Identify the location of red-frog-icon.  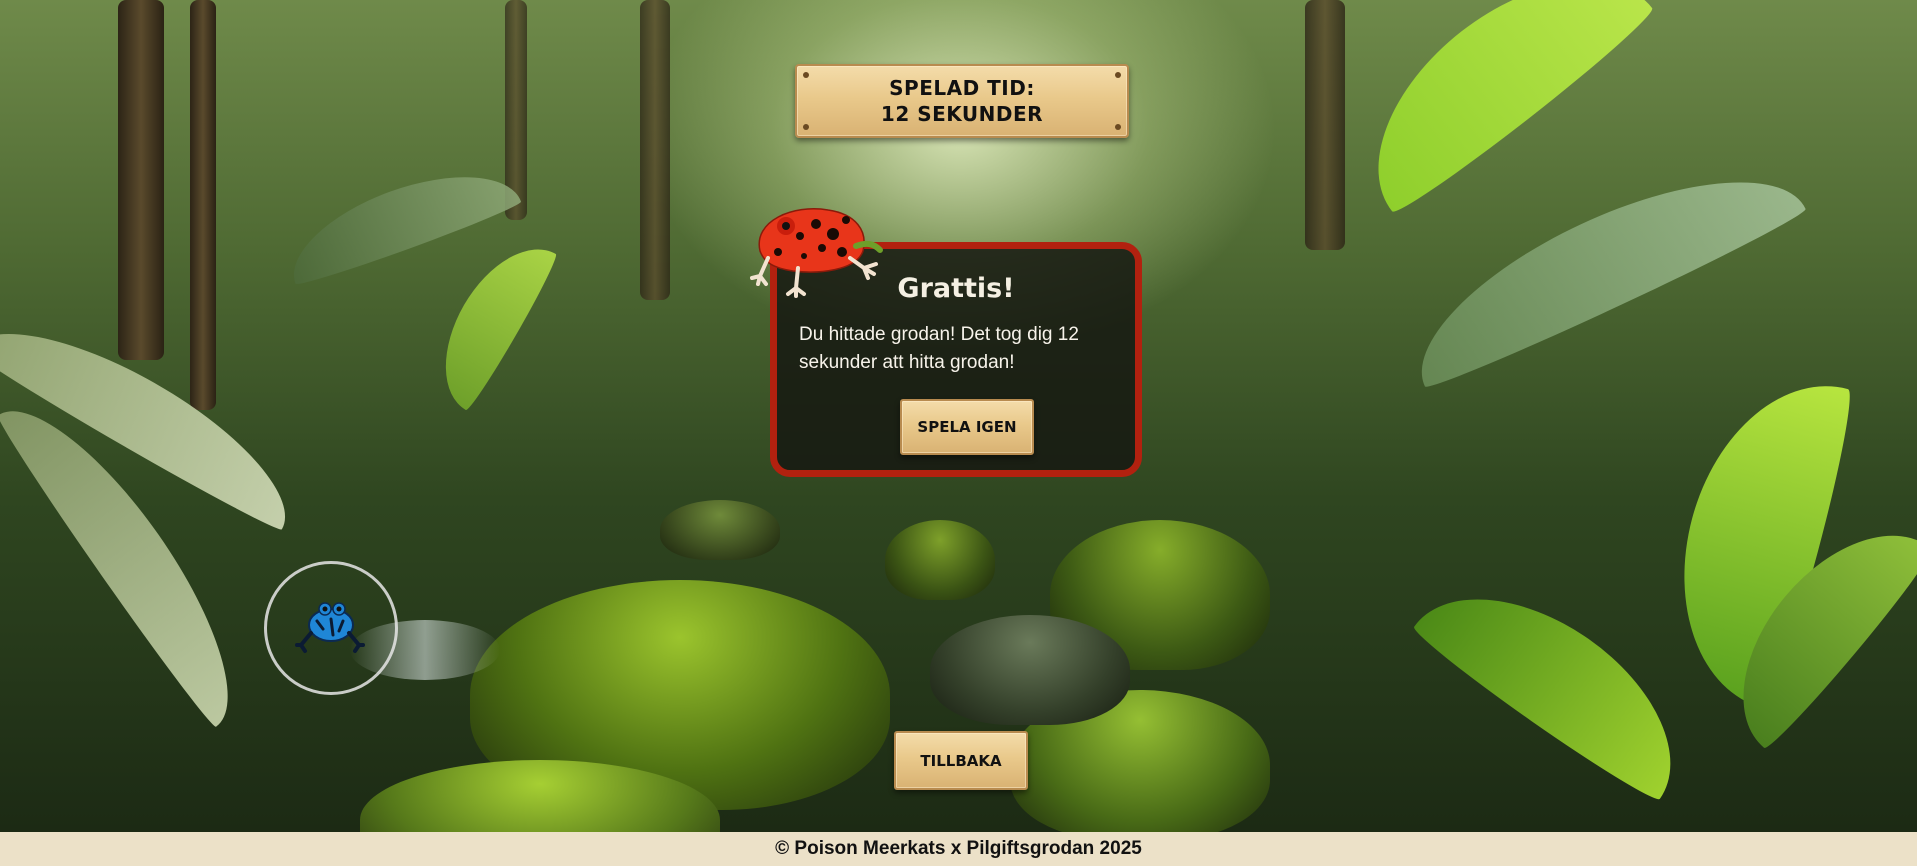
(816, 253).